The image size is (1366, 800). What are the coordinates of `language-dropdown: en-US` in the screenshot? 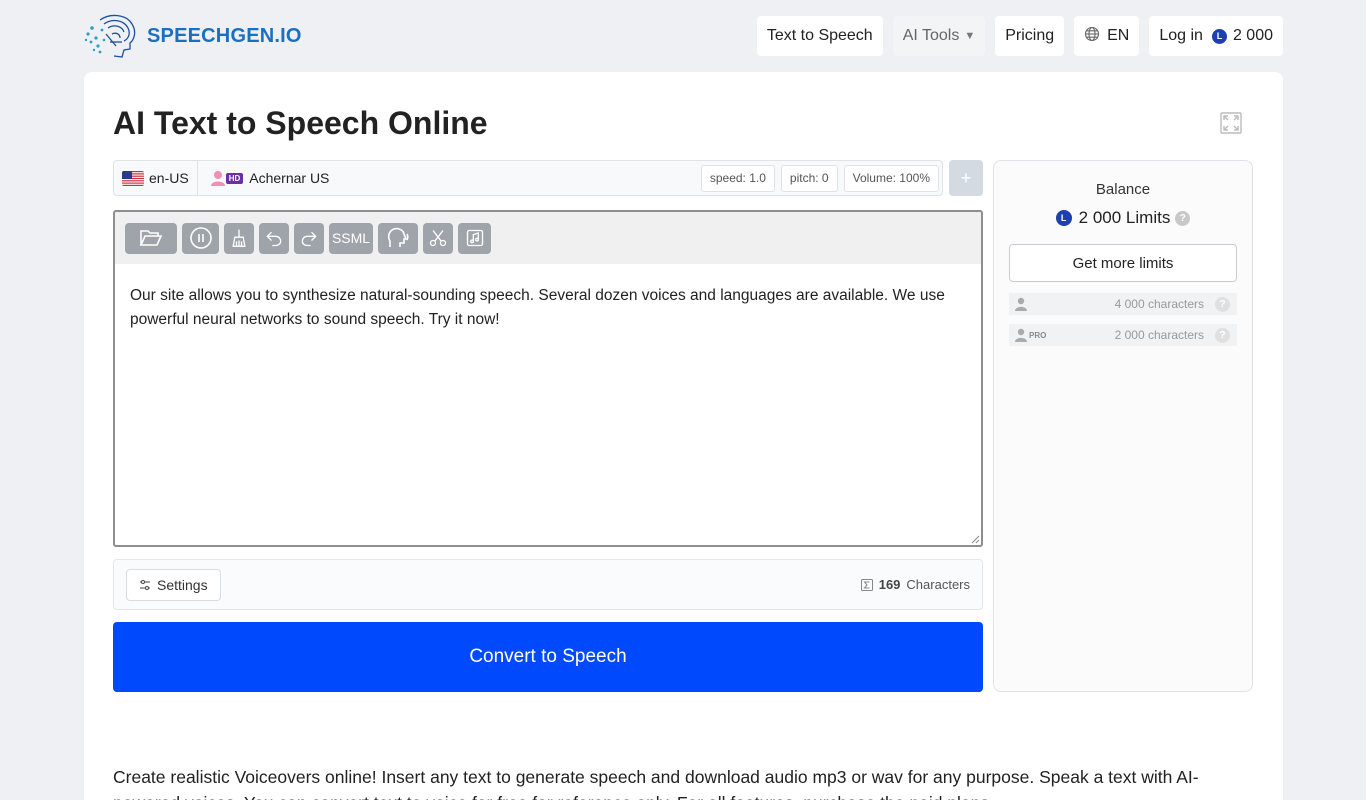 It's located at (156, 178).